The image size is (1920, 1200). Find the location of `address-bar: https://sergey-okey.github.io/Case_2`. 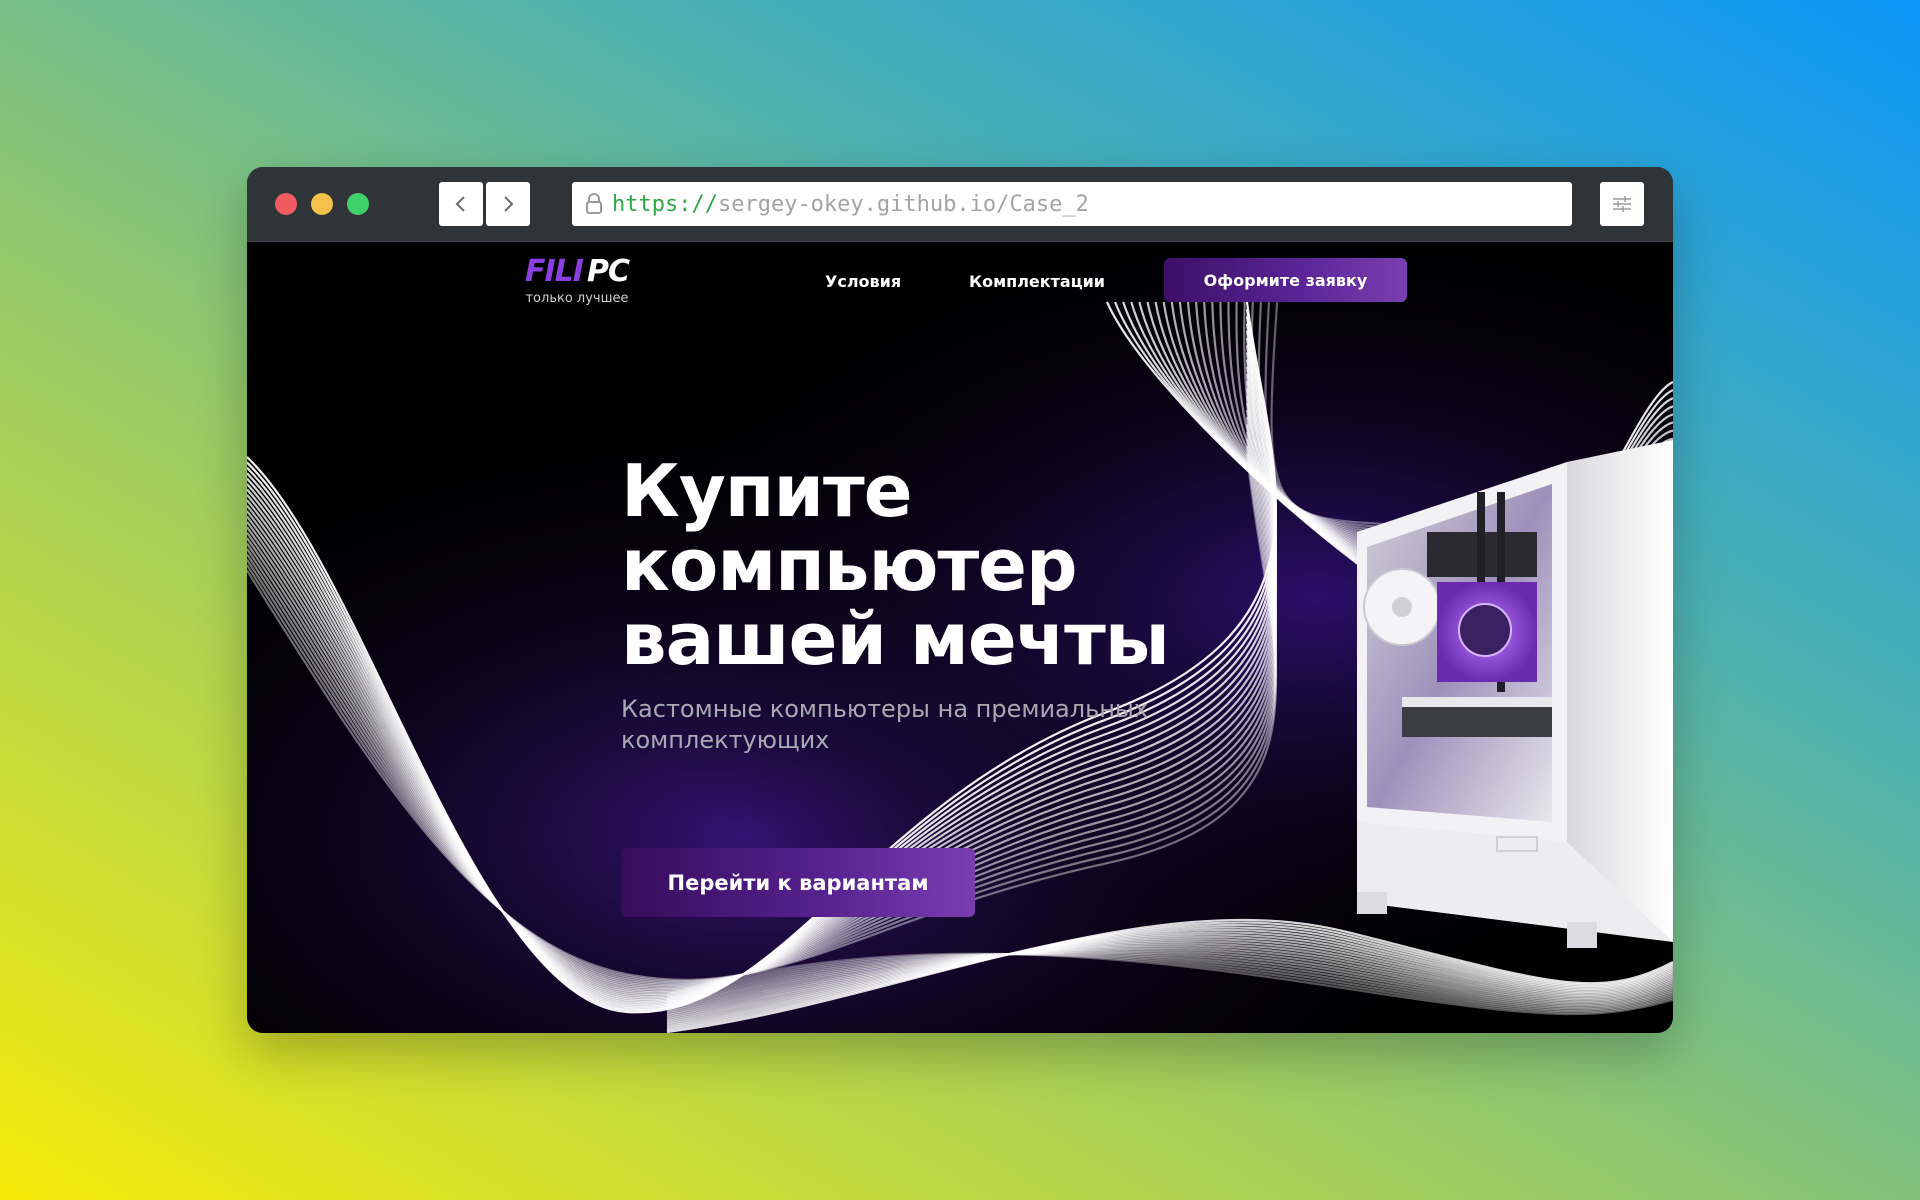

address-bar: https://sergey-okey.github.io/Case_2 is located at coordinates (1072, 204).